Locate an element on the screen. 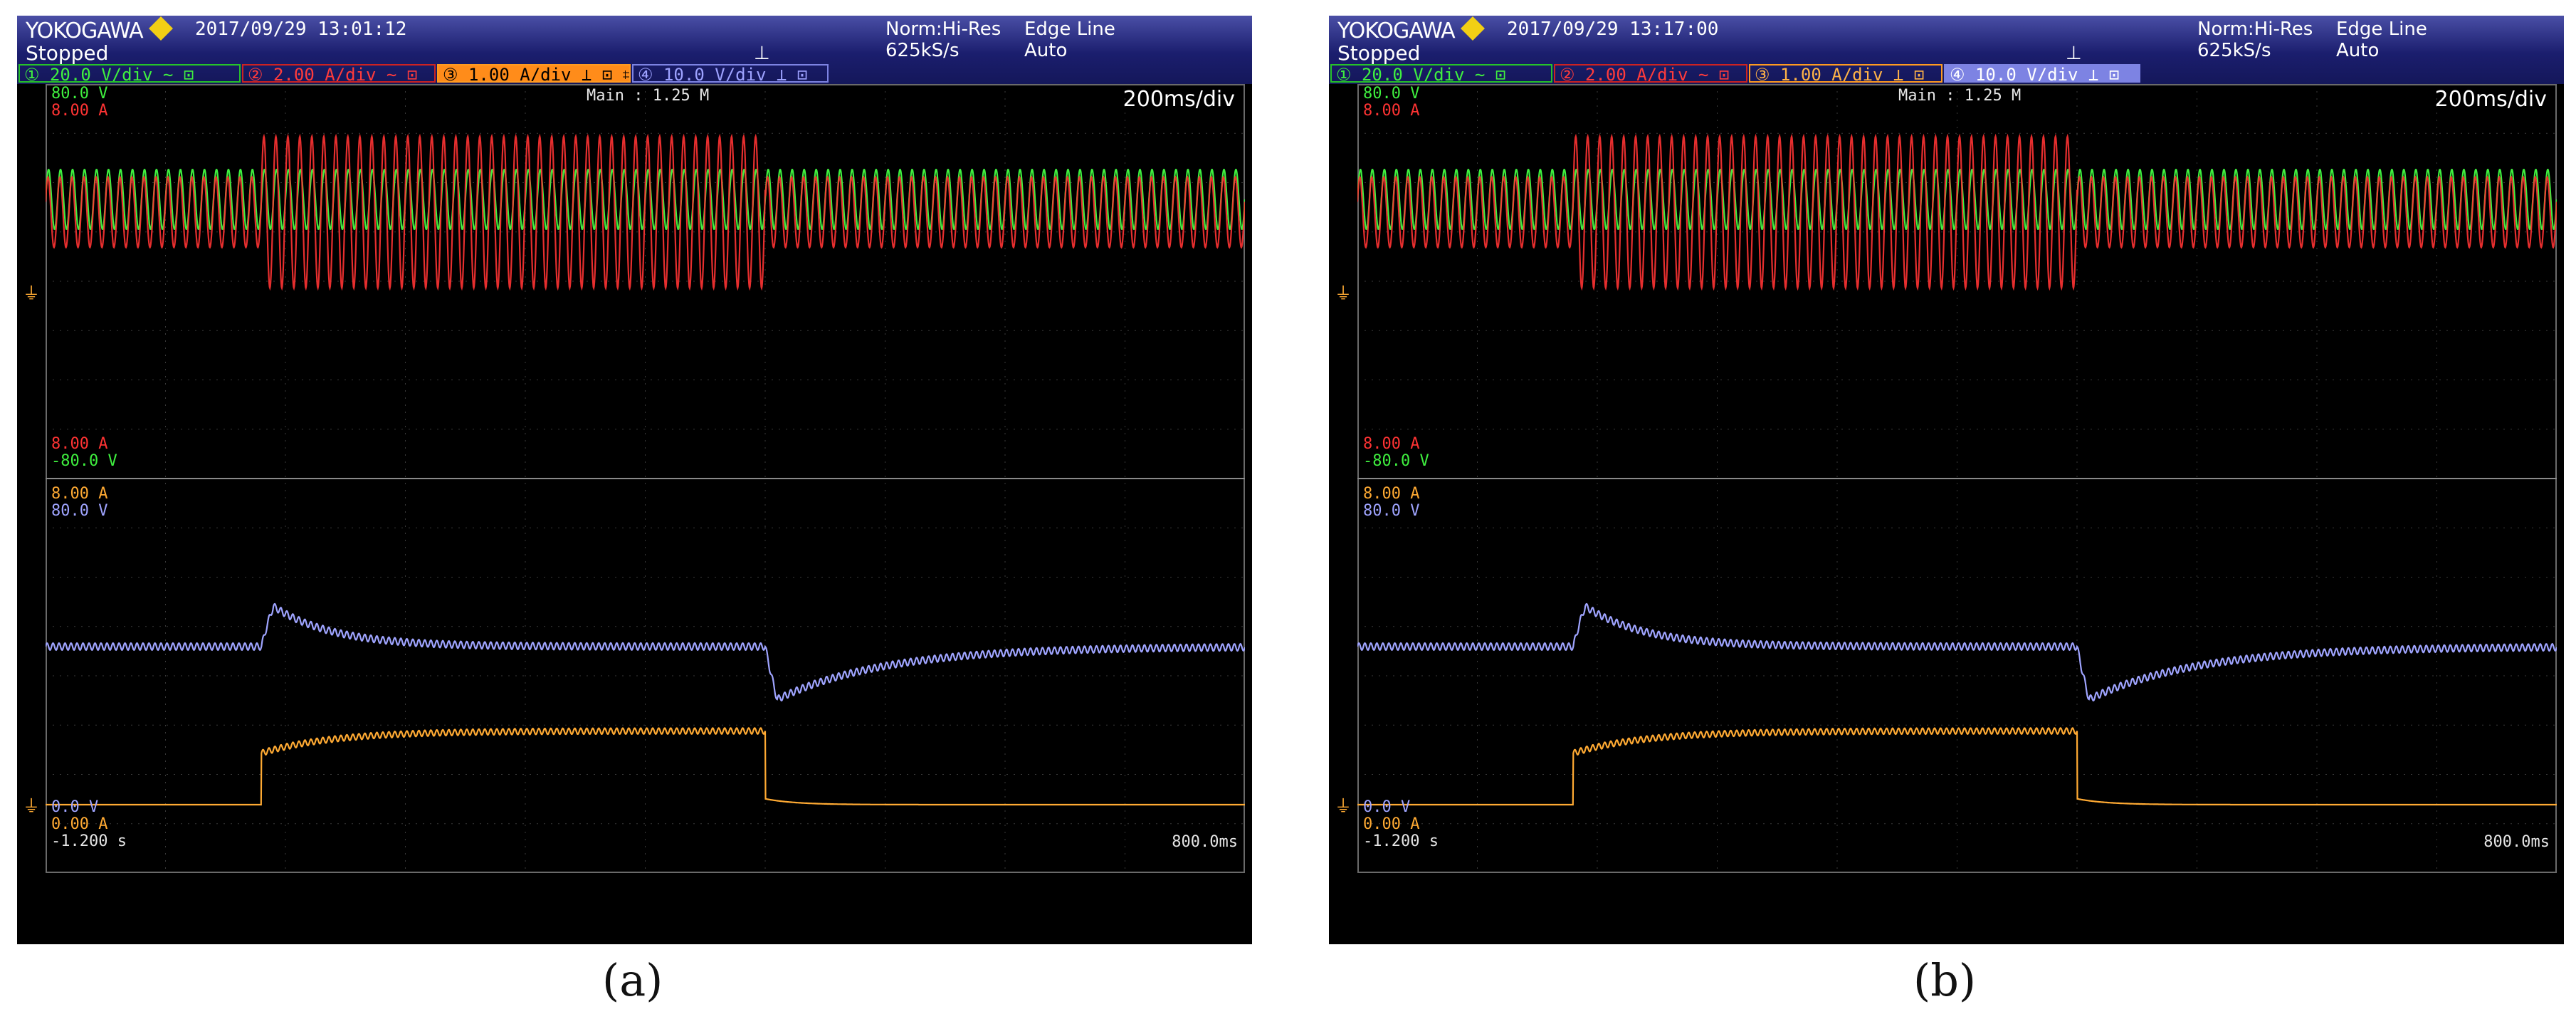 The image size is (2576, 1024). datetime: 2017/09/29 13:01:12 is located at coordinates (301, 29).